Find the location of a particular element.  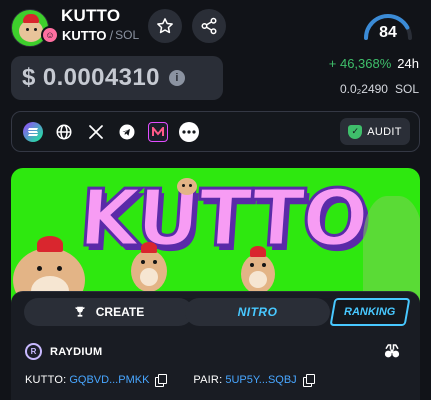

pump-badge-icon: ☺ is located at coordinates (50, 35).